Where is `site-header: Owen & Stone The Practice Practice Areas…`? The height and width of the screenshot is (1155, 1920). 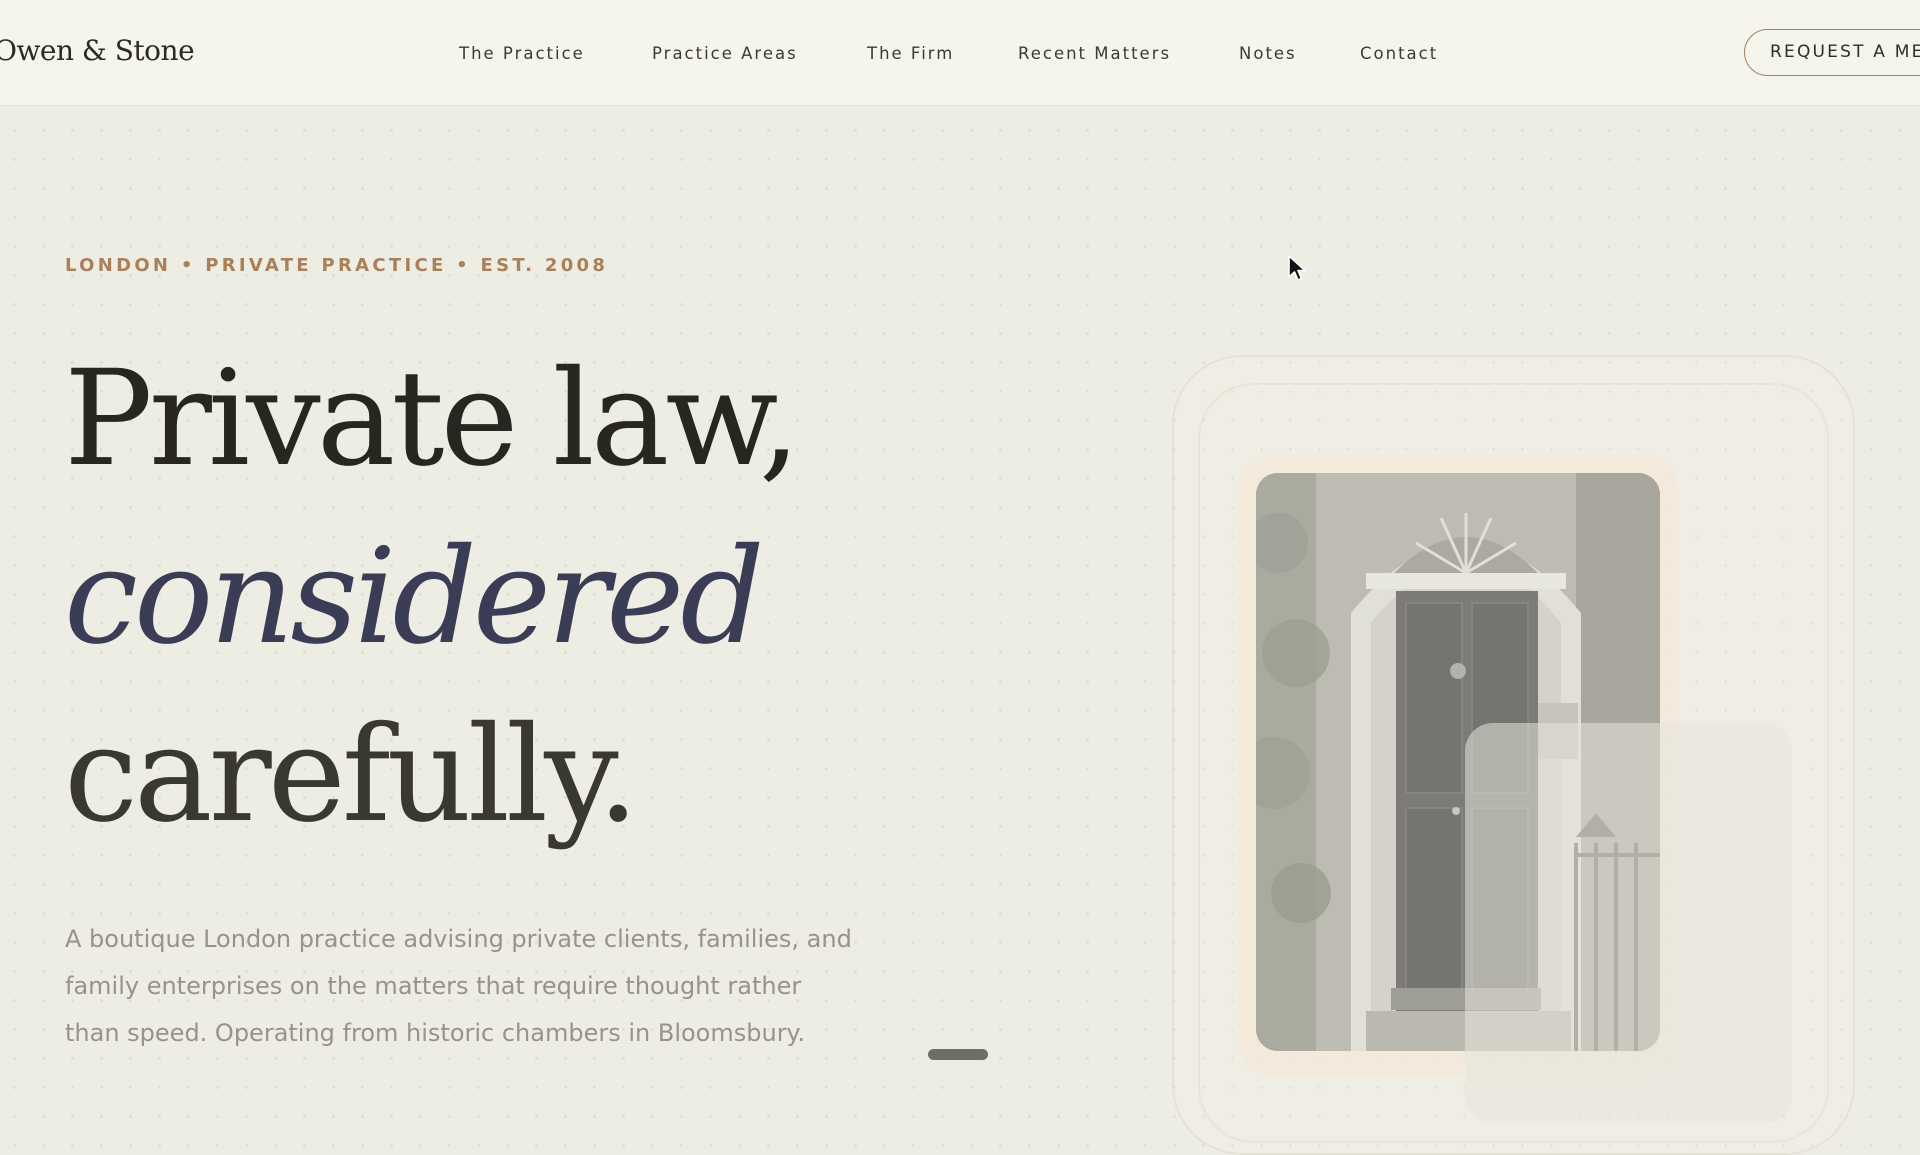
site-header: Owen & Stone The Practice Practice Areas… is located at coordinates (960, 53).